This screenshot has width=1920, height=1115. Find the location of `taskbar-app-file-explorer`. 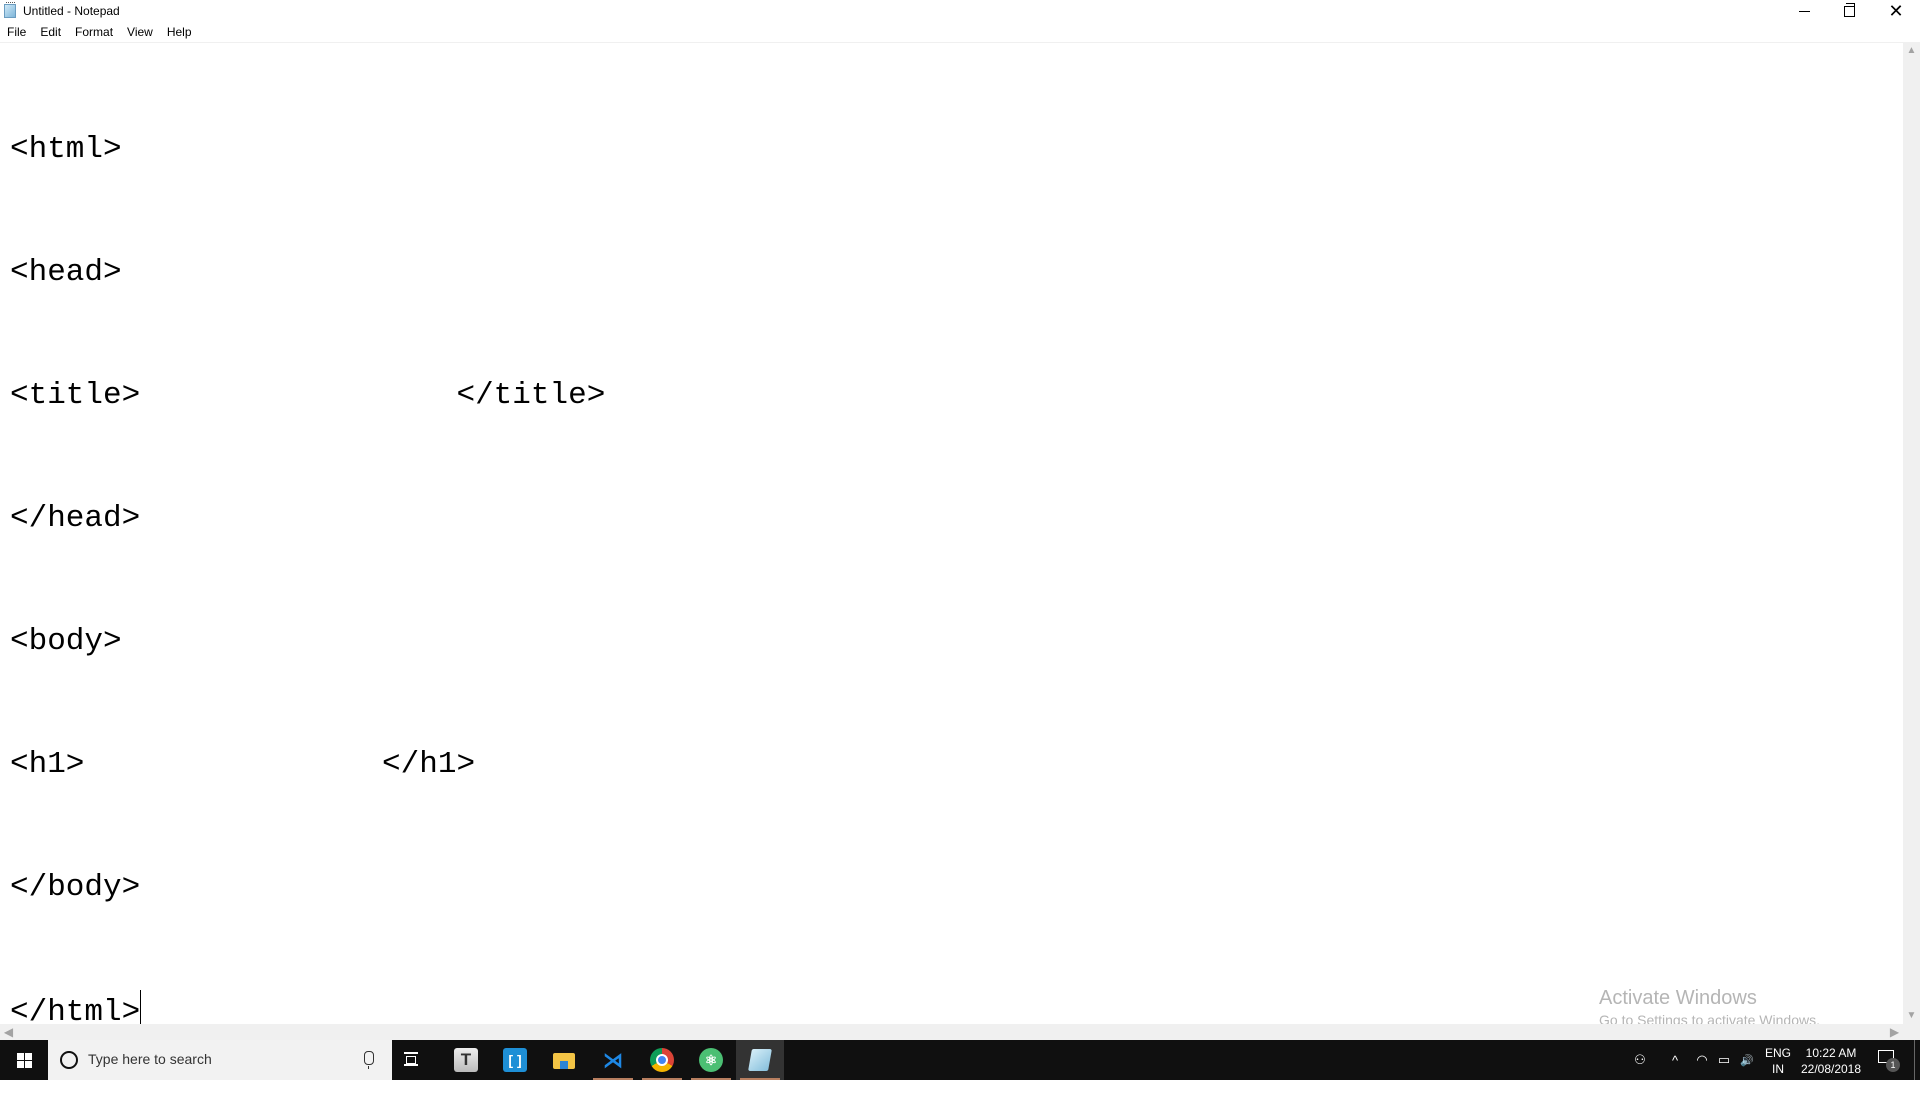

taskbar-app-file-explorer is located at coordinates (564, 1060).